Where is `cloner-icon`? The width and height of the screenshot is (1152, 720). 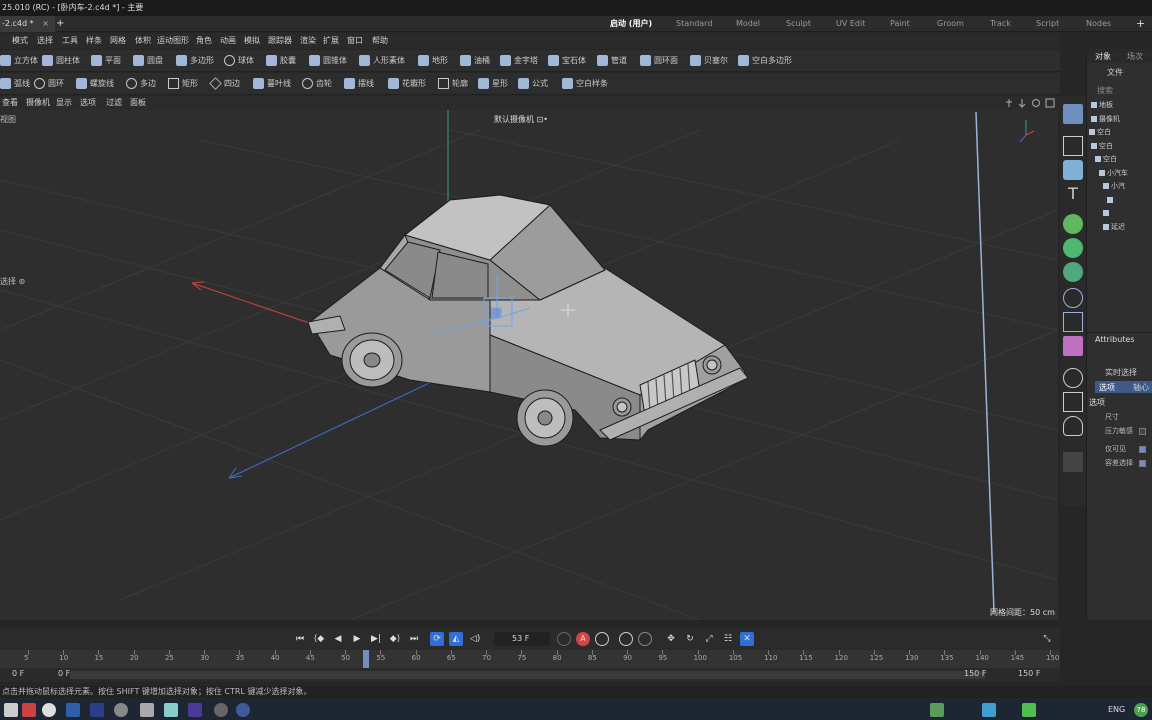
cloner-icon is located at coordinates (1073, 248).